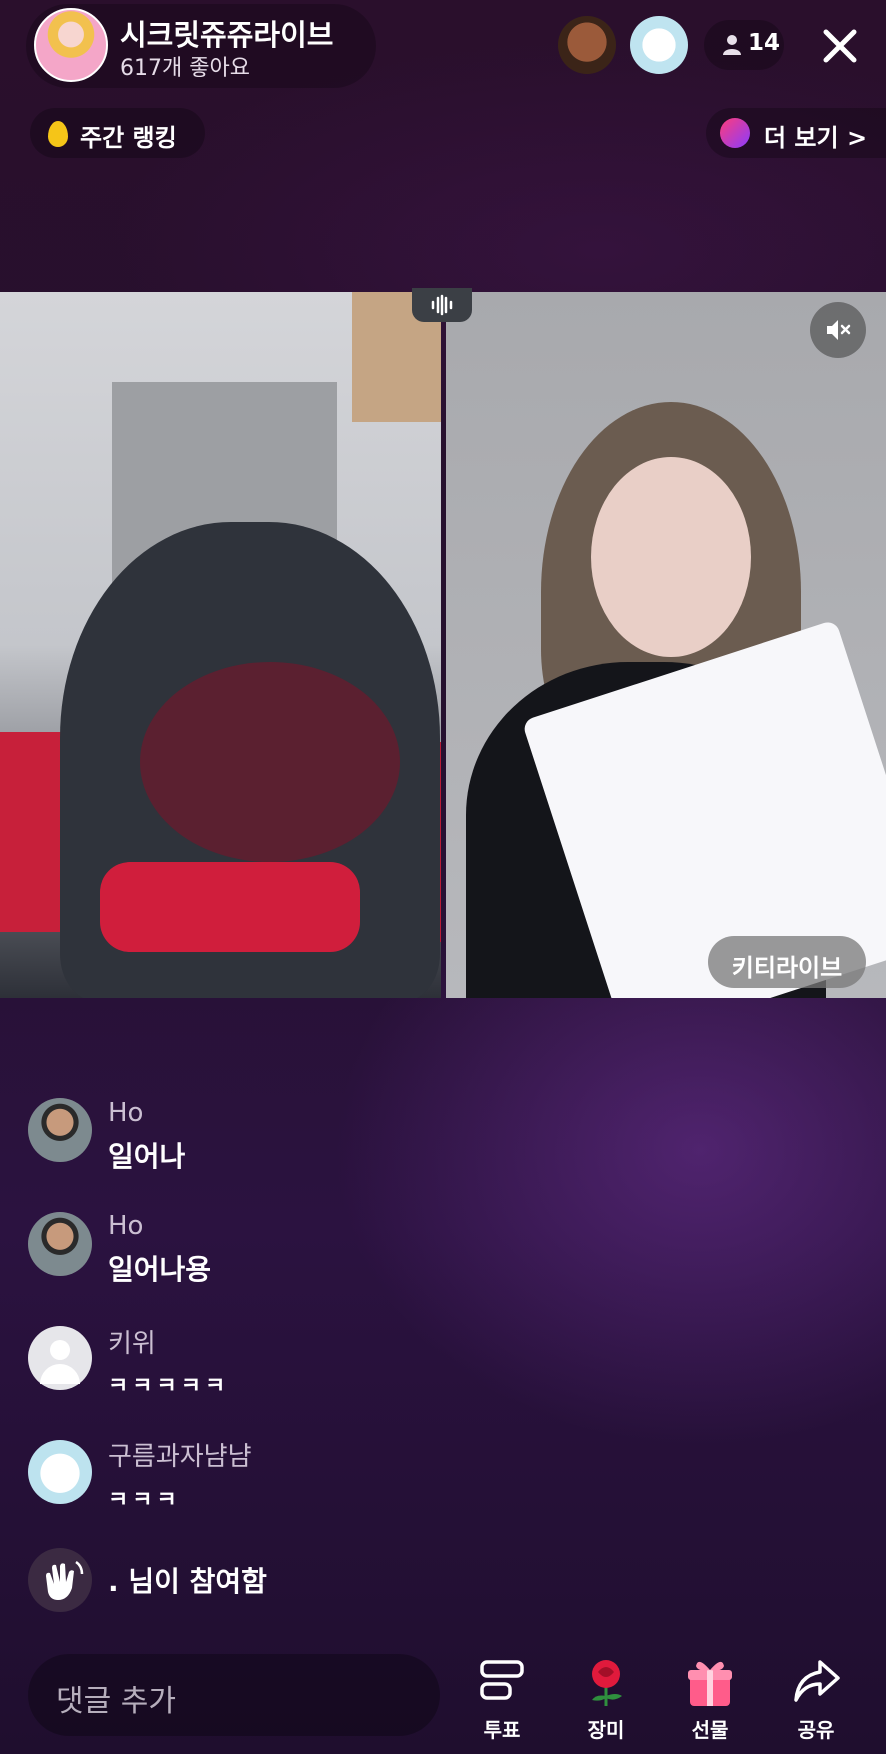  What do you see at coordinates (58, 134) in the screenshot?
I see `flame-icon` at bounding box center [58, 134].